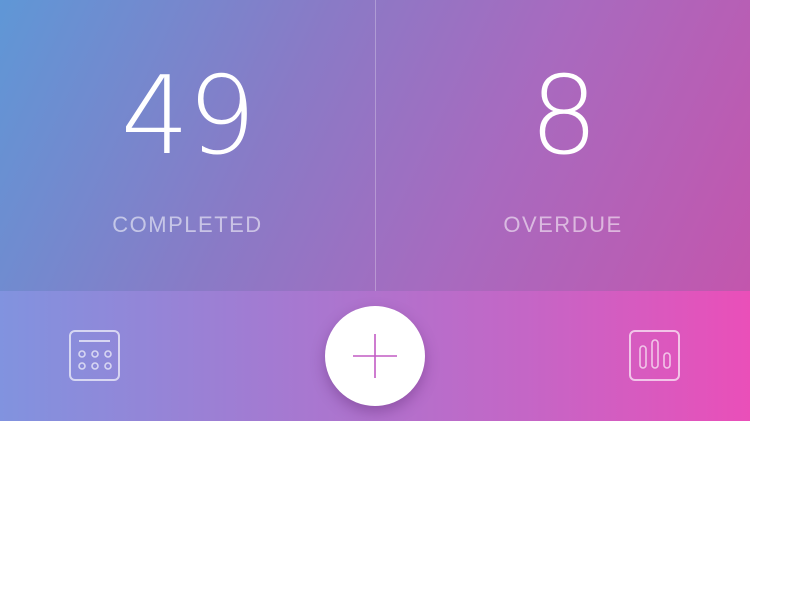 The width and height of the screenshot is (800, 600). Describe the element at coordinates (564, 116) in the screenshot. I see `overdue-count: 8` at that location.